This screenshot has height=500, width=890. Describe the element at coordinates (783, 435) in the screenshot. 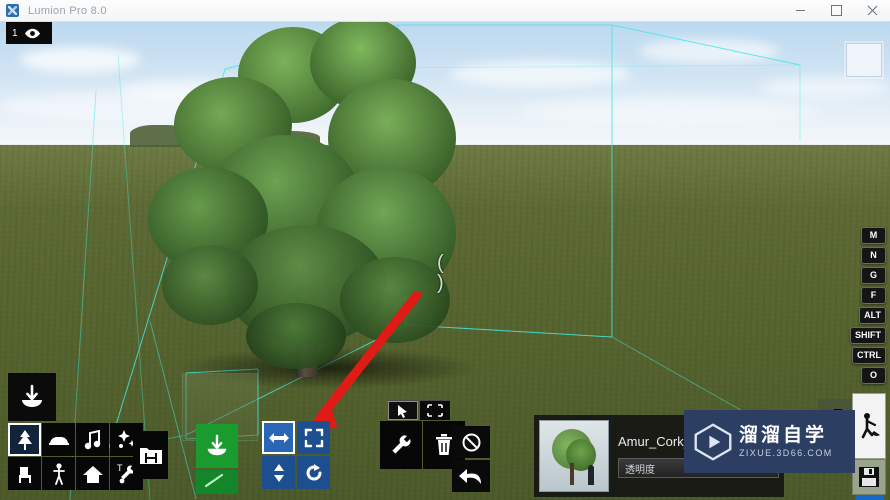

I see `watermark-brand-cn: 溜溜自学` at that location.